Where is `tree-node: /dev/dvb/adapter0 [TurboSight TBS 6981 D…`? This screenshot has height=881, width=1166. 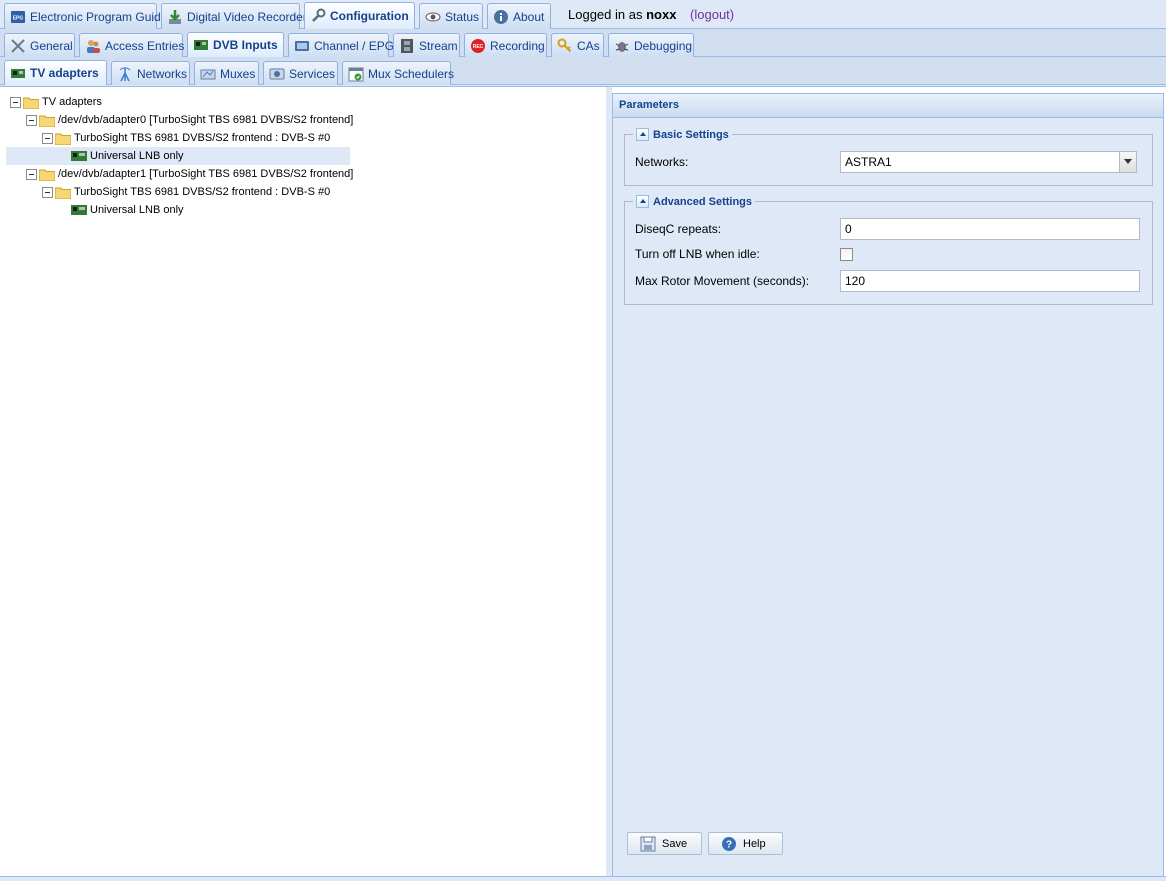 tree-node: /dev/dvb/adapter0 [TurboSight TBS 6981 D… is located at coordinates (306, 120).